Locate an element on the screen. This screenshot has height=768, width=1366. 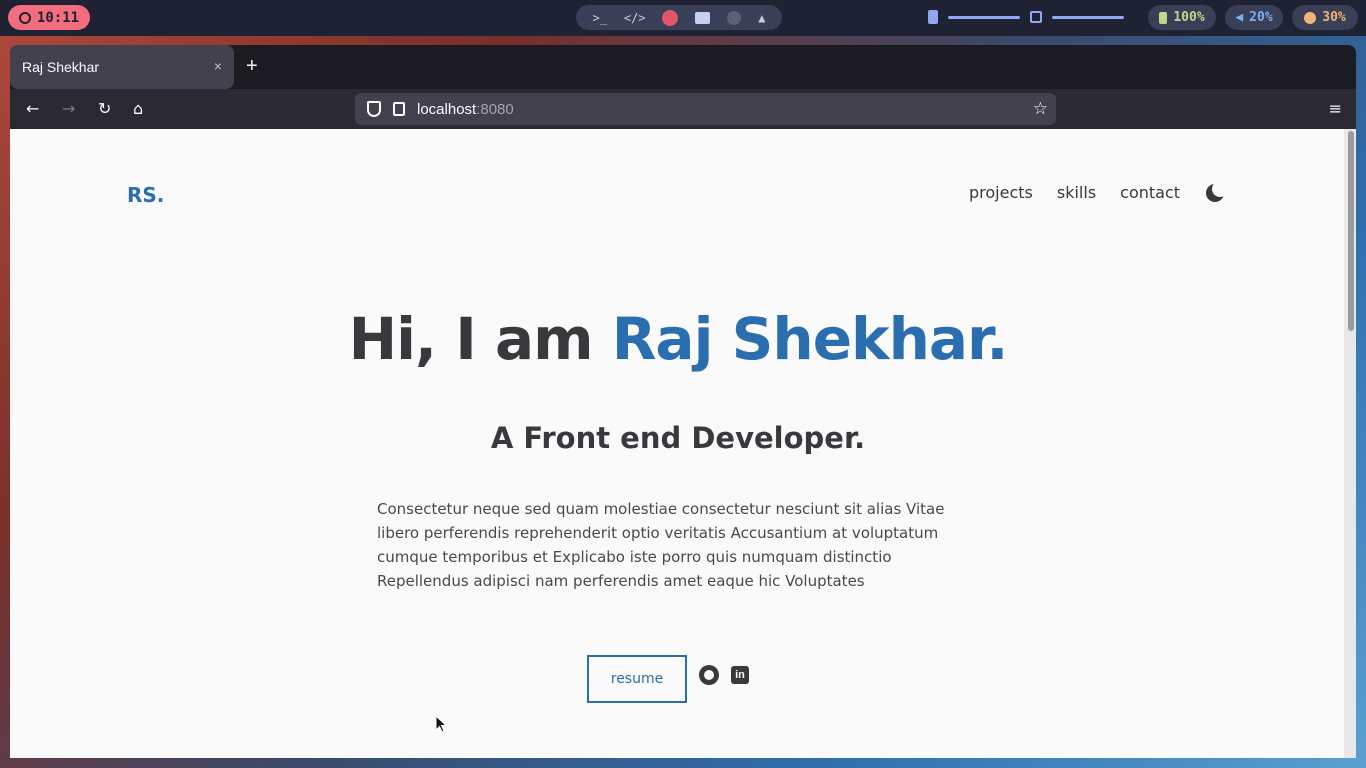
github-icon is located at coordinates (709, 675).